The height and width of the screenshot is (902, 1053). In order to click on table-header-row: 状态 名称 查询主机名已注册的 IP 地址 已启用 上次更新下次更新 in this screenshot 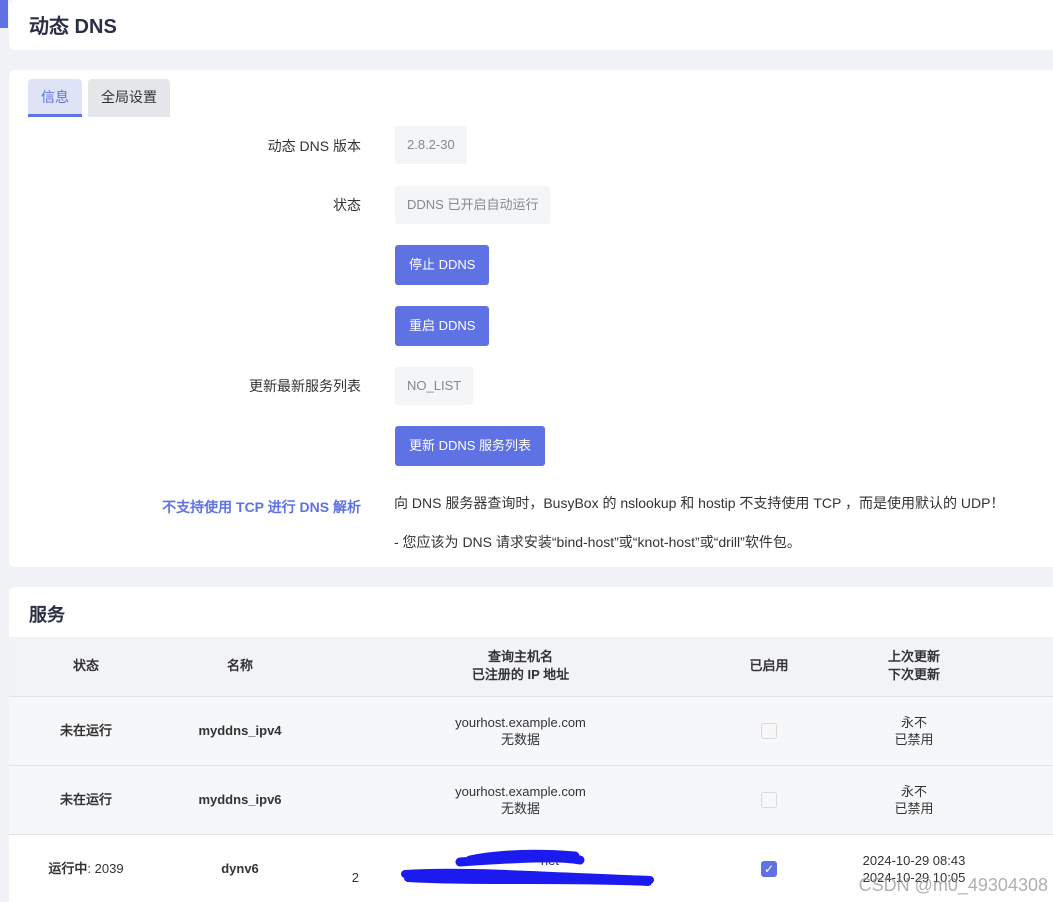, I will do `click(531, 667)`.